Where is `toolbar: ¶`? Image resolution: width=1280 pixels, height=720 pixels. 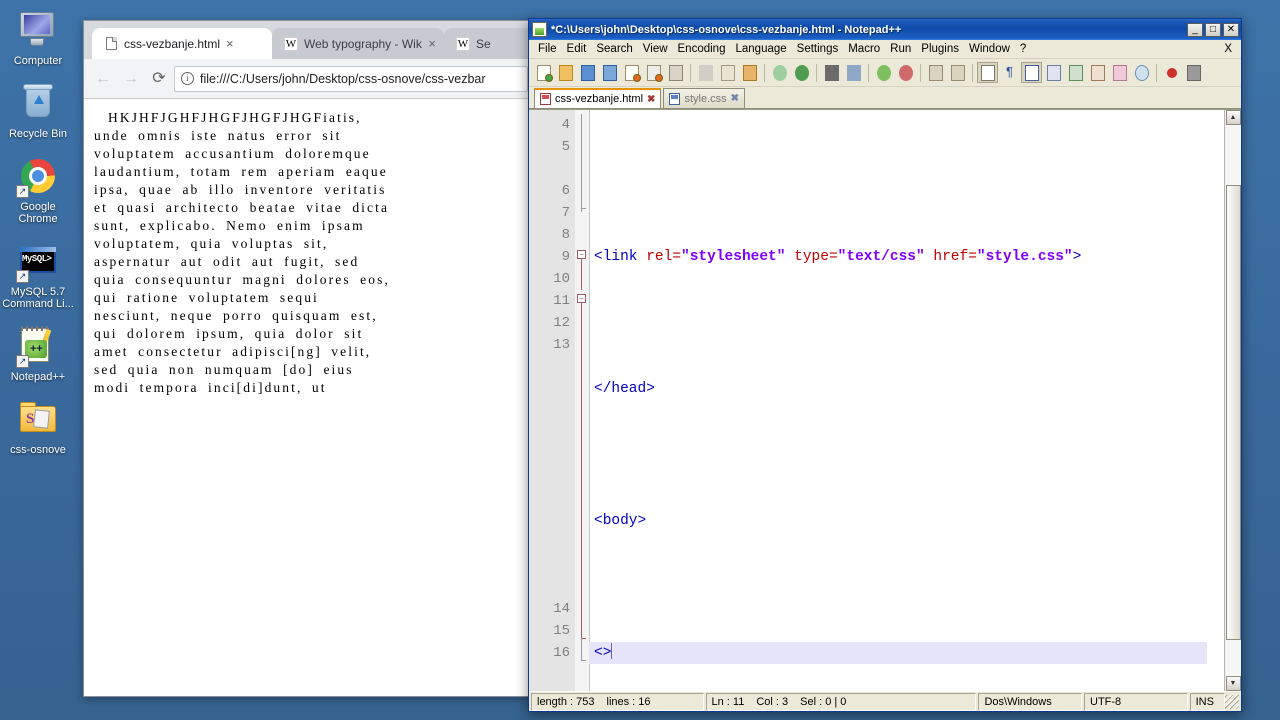 toolbar: ¶ is located at coordinates (885, 73).